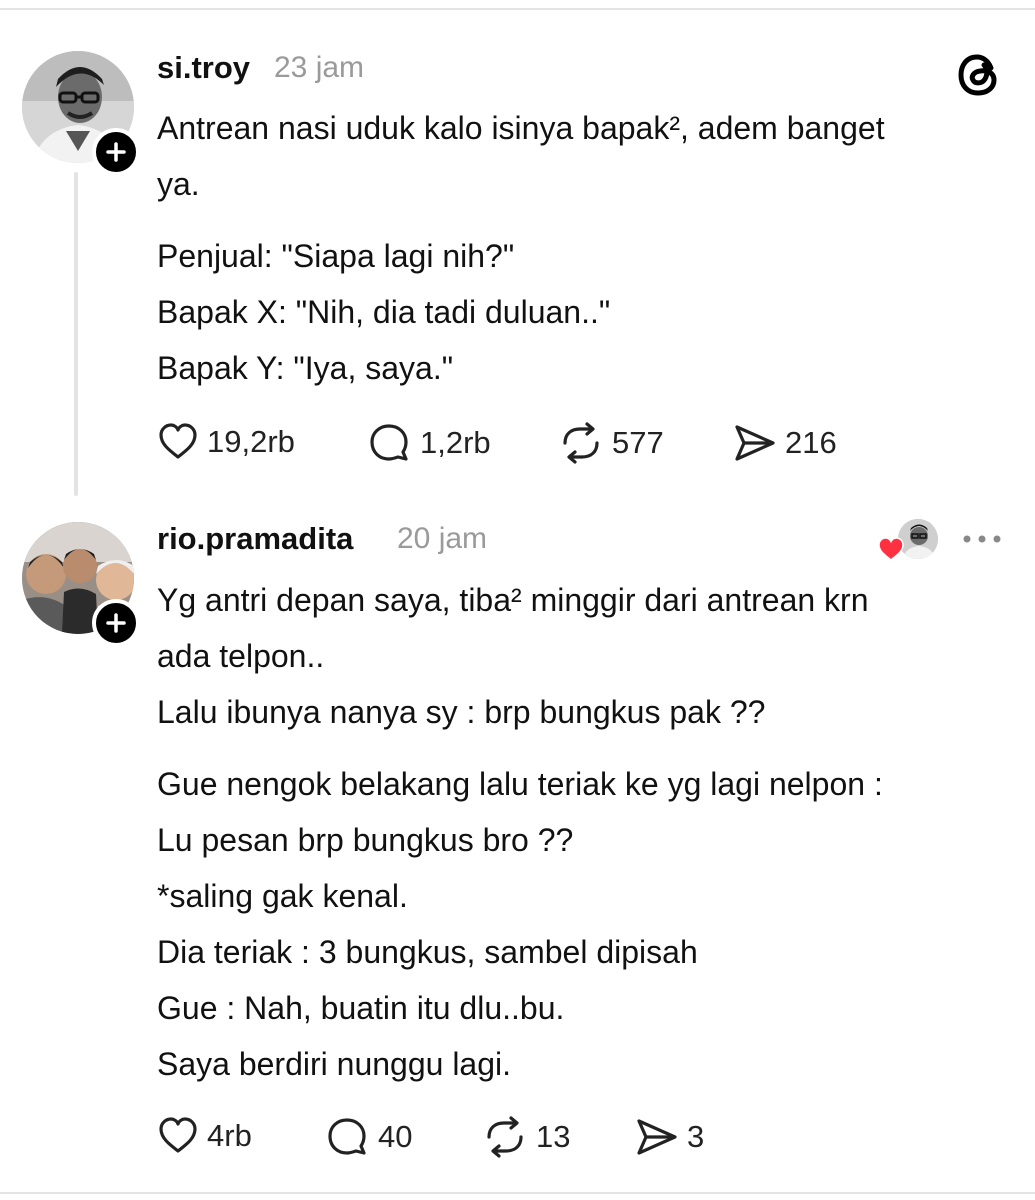 Image resolution: width=1035 pixels, height=1200 pixels. I want to click on thread-connector-line, so click(76, 334).